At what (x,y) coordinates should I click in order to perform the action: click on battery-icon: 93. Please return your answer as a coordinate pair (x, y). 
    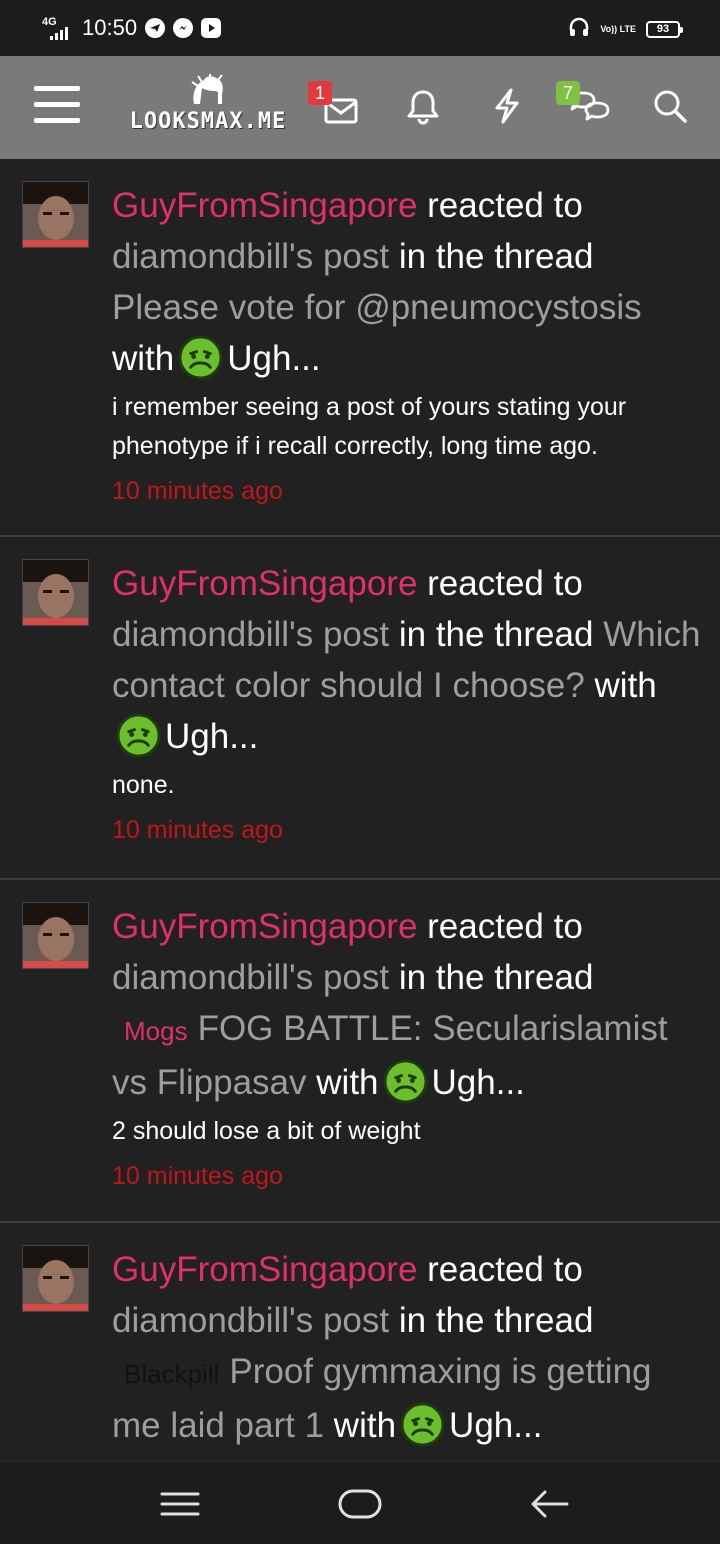
    Looking at the image, I should click on (664, 29).